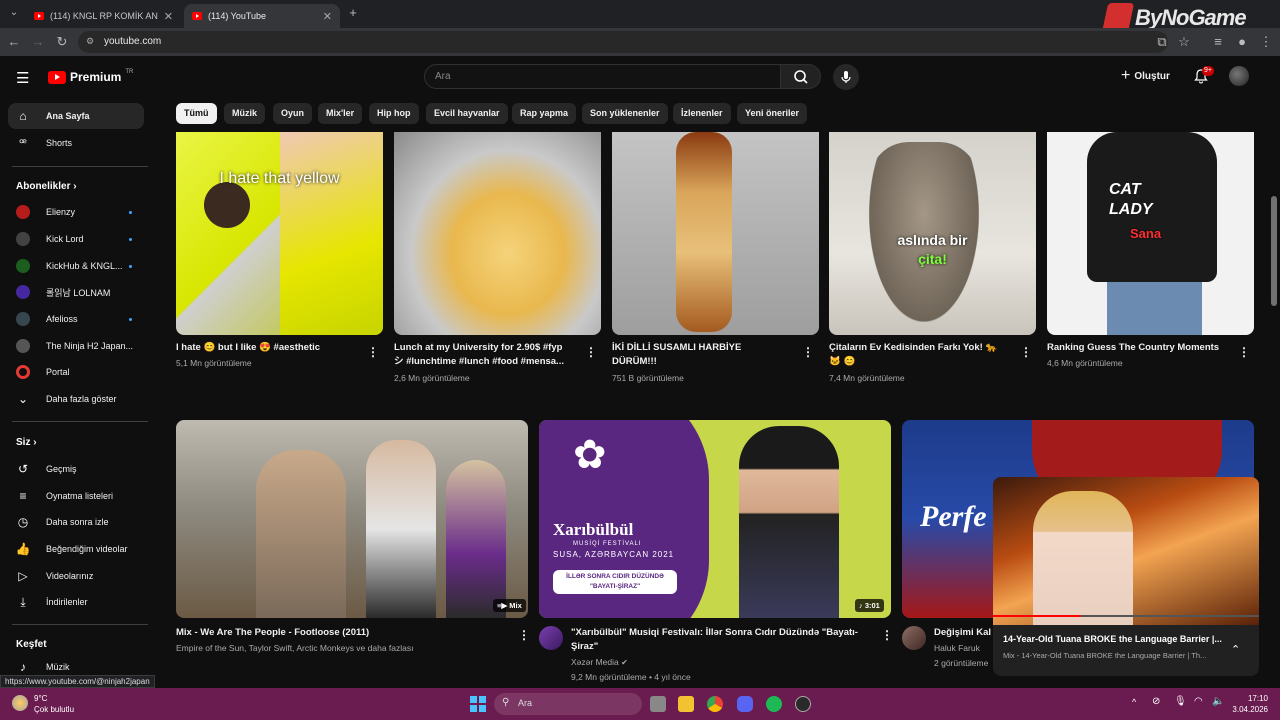  Describe the element at coordinates (76, 496) in the screenshot. I see `sidebar-item-playlists: ≡ Oynatma listeleri` at that location.